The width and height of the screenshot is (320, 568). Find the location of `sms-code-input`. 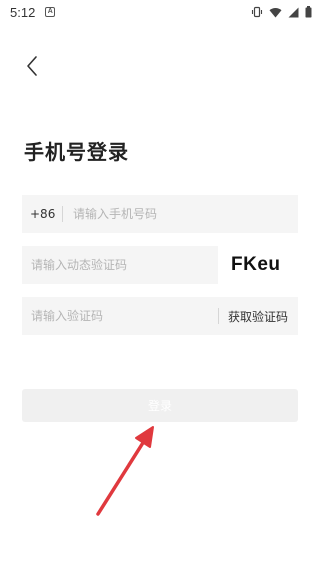

sms-code-input is located at coordinates (120, 316).